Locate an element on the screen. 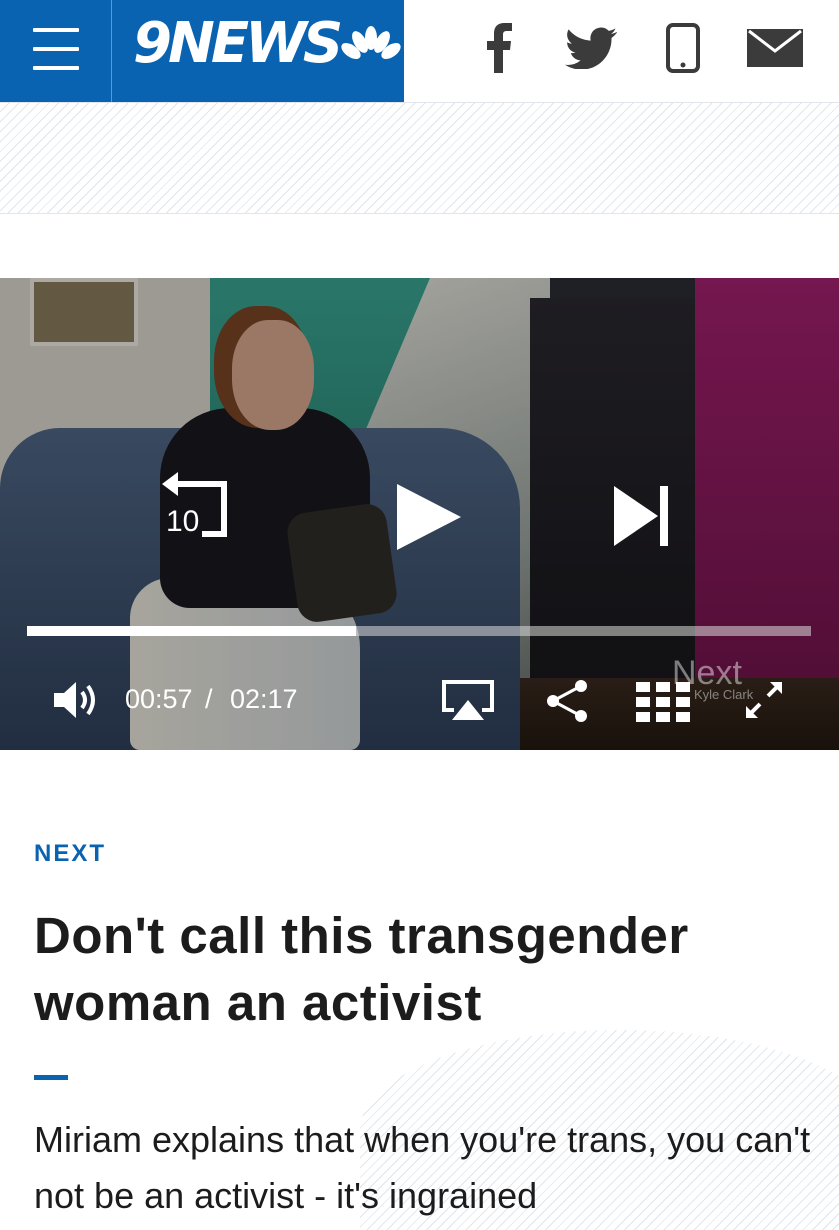  social-share-bar is located at coordinates (637, 48).